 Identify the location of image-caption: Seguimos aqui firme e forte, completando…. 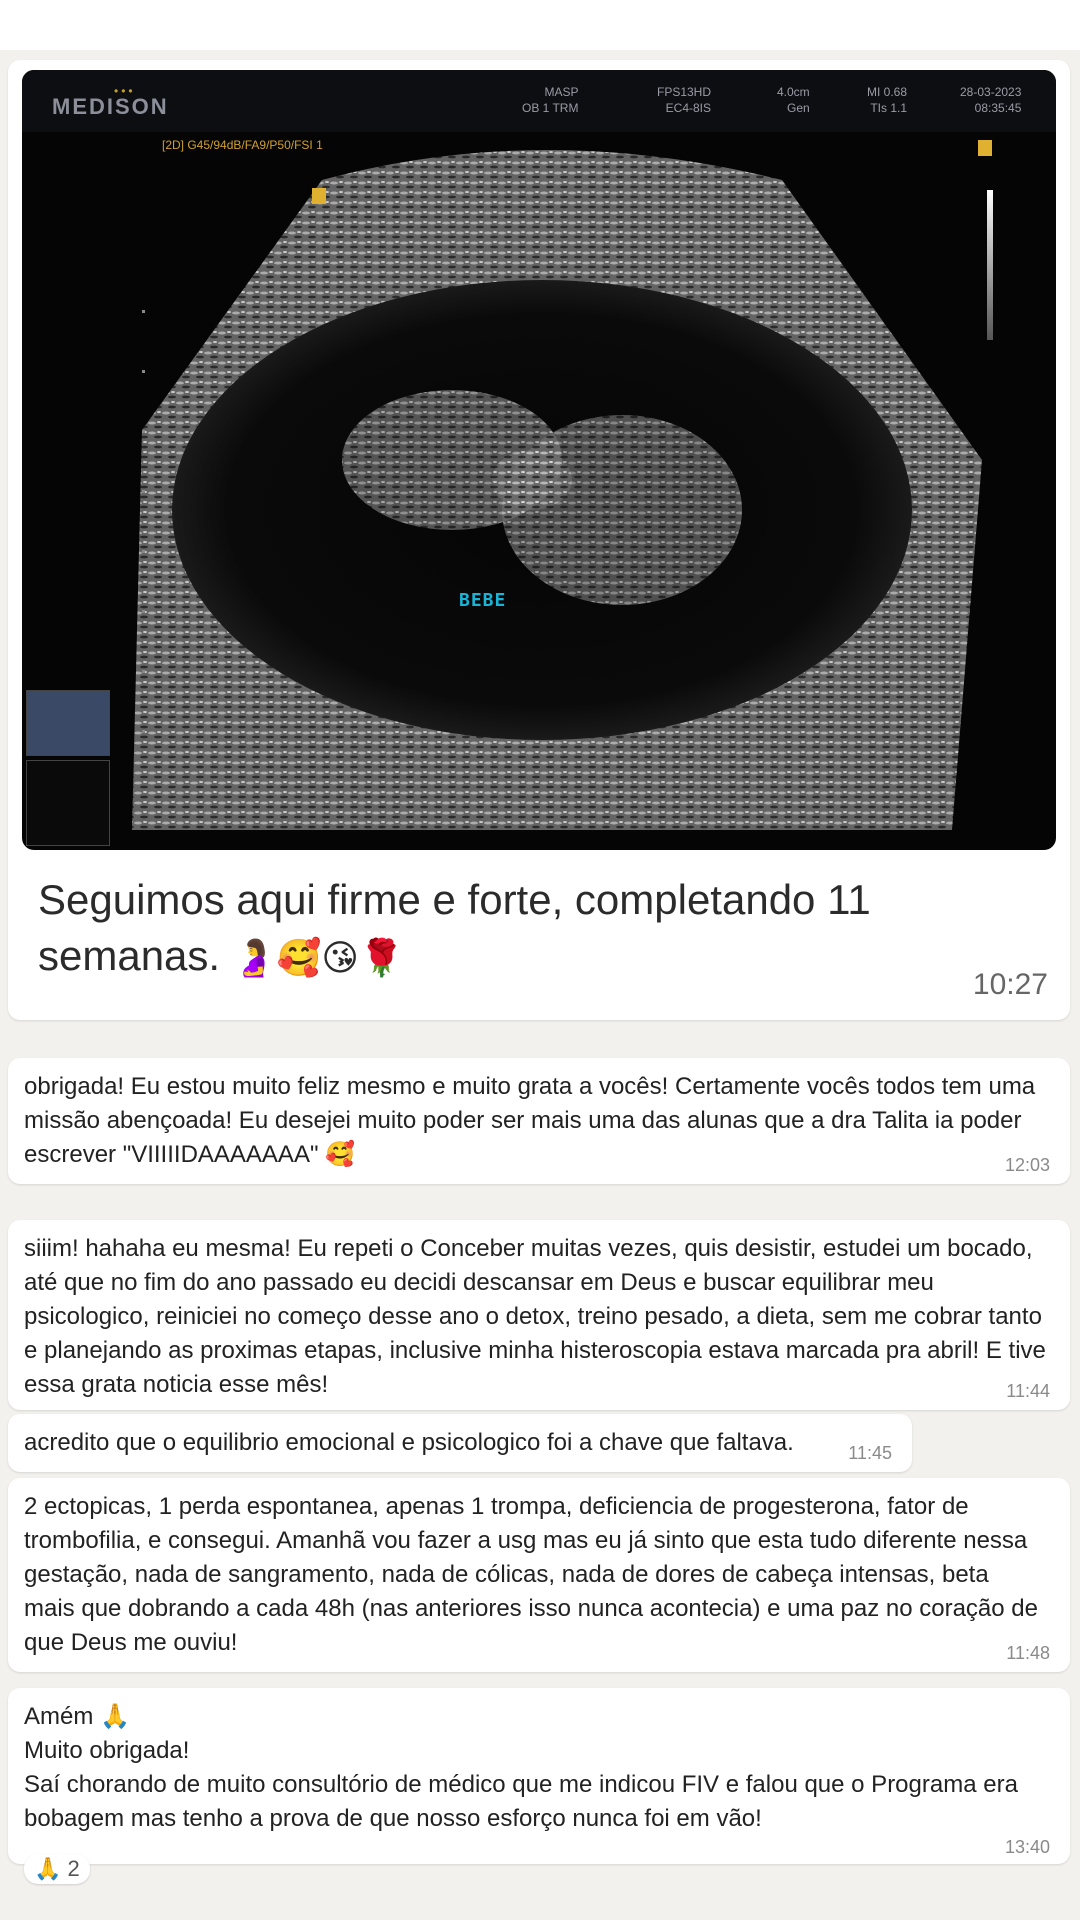
(488, 929).